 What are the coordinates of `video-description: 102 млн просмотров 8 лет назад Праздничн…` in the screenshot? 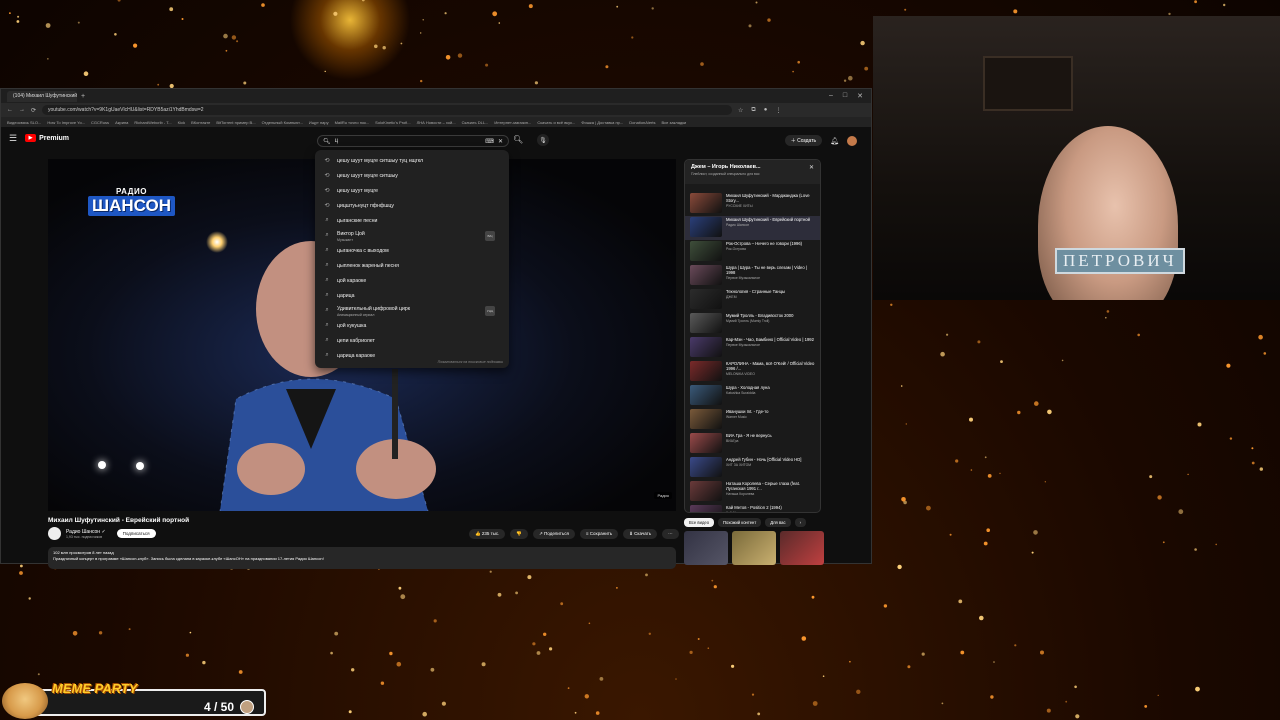 It's located at (362, 558).